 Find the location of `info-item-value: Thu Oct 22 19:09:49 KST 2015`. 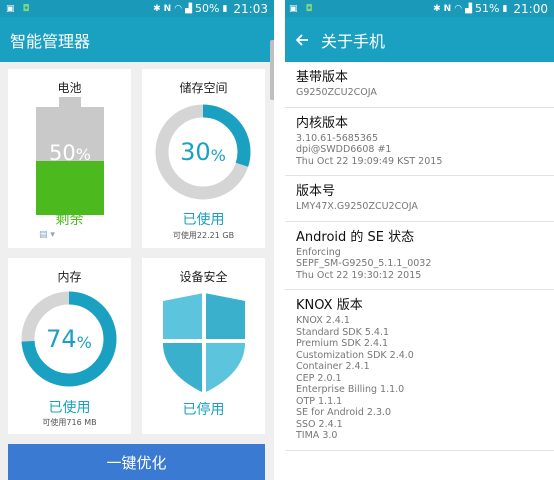

info-item-value: Thu Oct 22 19:09:49 KST 2015 is located at coordinates (369, 161).